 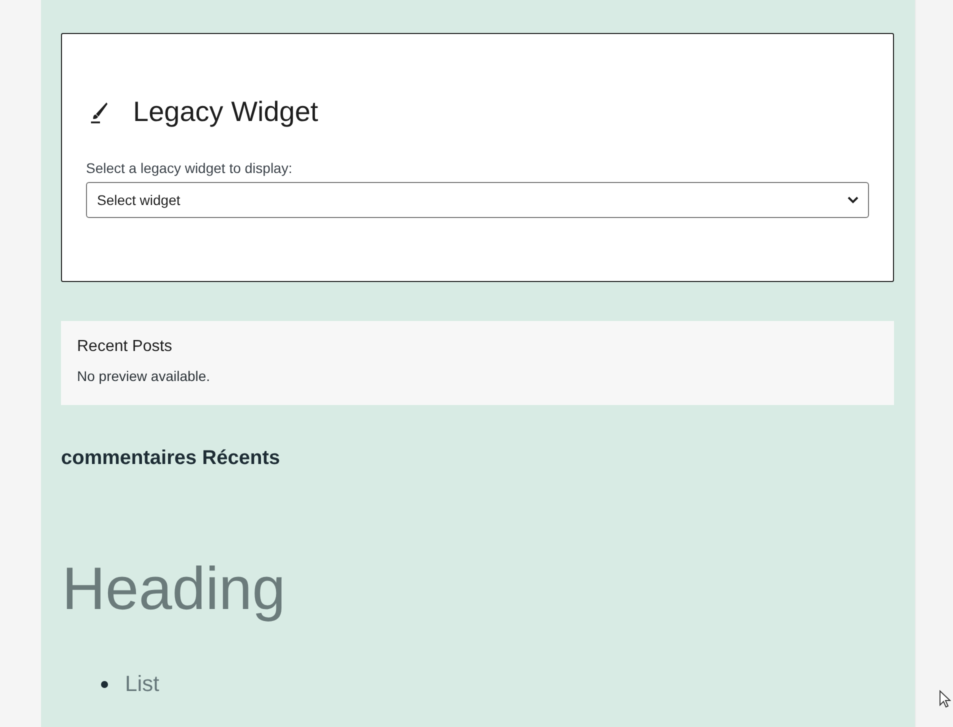 I want to click on brush-icon, so click(x=99, y=112).